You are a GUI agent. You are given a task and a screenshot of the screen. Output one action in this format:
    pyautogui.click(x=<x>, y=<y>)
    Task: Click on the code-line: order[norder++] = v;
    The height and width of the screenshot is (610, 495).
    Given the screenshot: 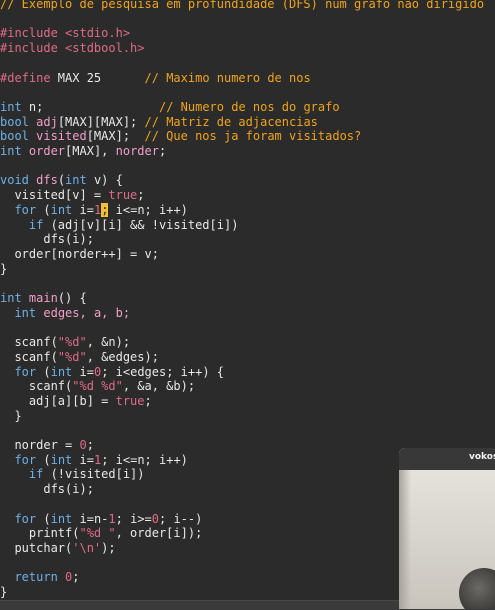 What is the action you would take?
    pyautogui.click(x=79, y=254)
    